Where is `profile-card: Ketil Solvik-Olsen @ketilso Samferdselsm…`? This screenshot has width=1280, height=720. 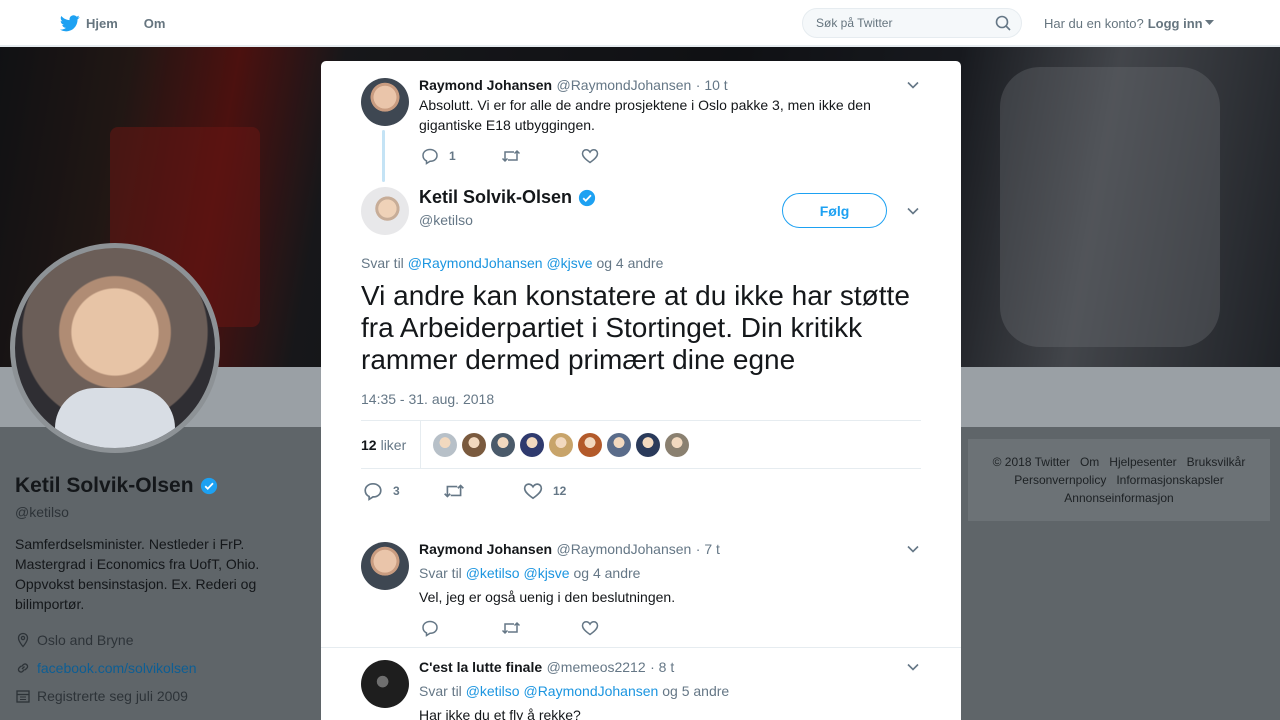 profile-card: Ketil Solvik-Olsen @ketilso Samferdselsm… is located at coordinates (145, 590).